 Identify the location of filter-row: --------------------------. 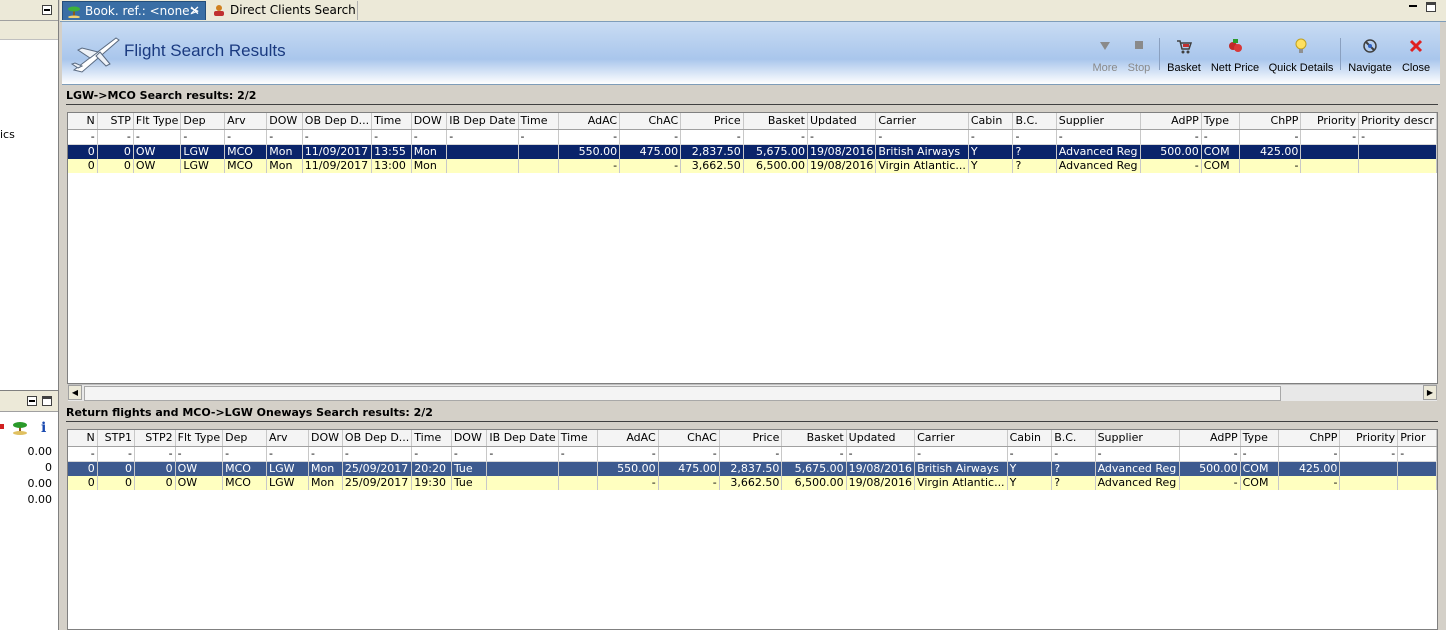
(752, 454).